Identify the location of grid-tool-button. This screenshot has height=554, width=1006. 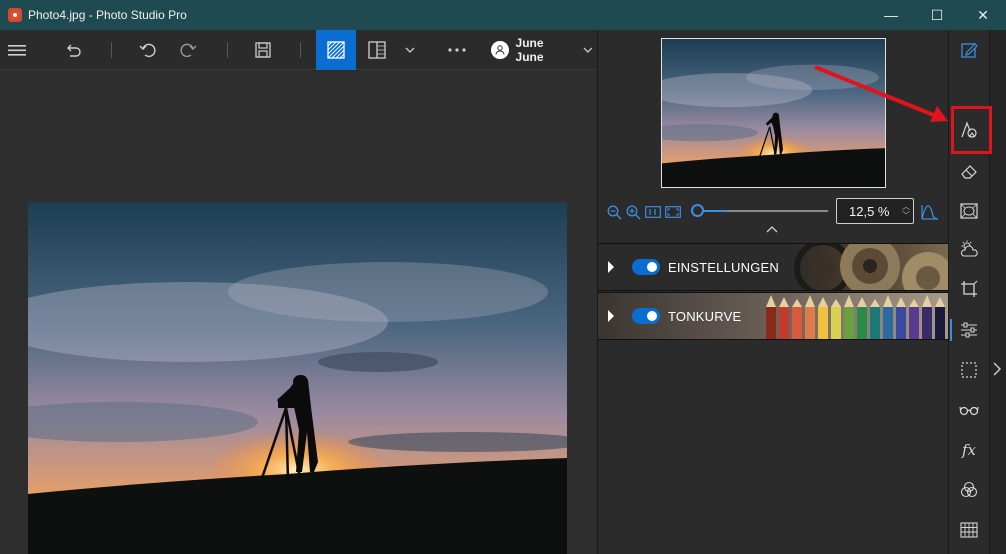
(969, 530).